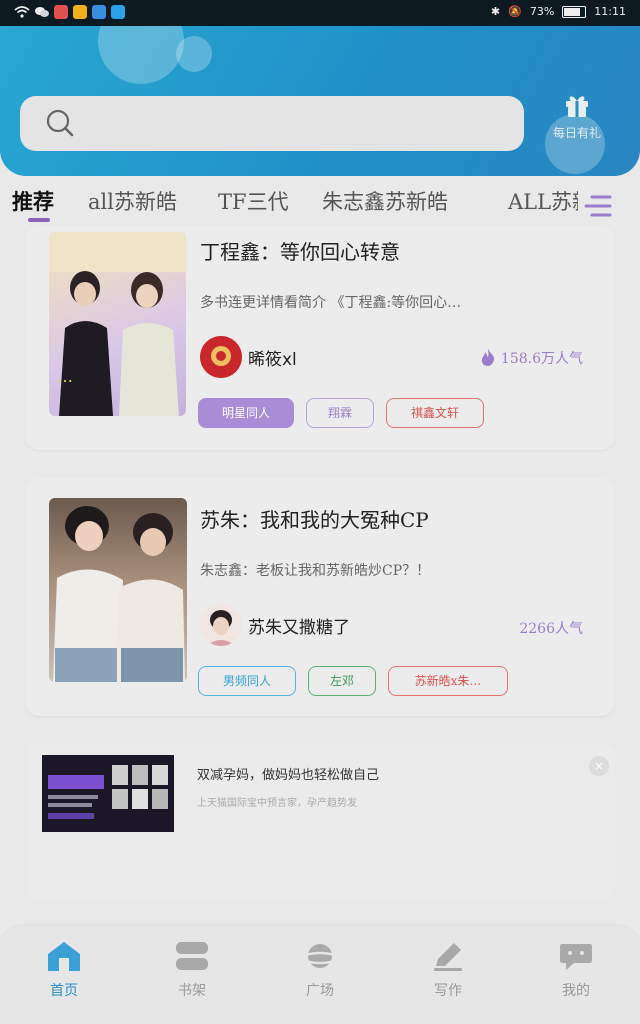 This screenshot has height=1024, width=640. What do you see at coordinates (340, 413) in the screenshot?
I see `tag-button: 翔霖` at bounding box center [340, 413].